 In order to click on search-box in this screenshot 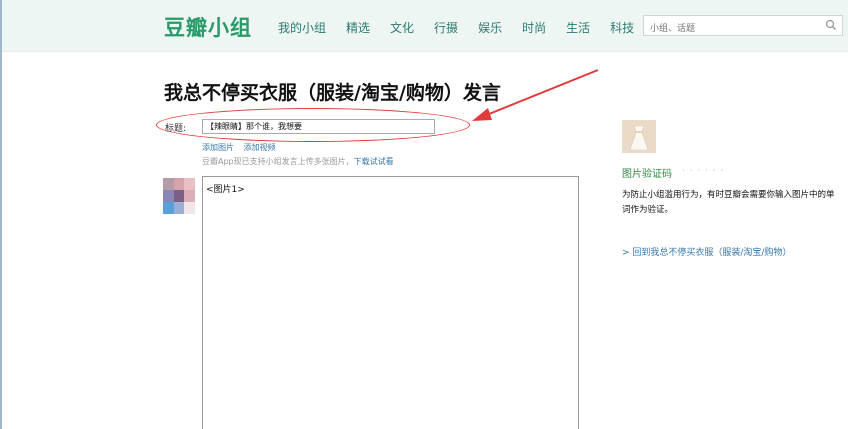, I will do `click(743, 27)`.